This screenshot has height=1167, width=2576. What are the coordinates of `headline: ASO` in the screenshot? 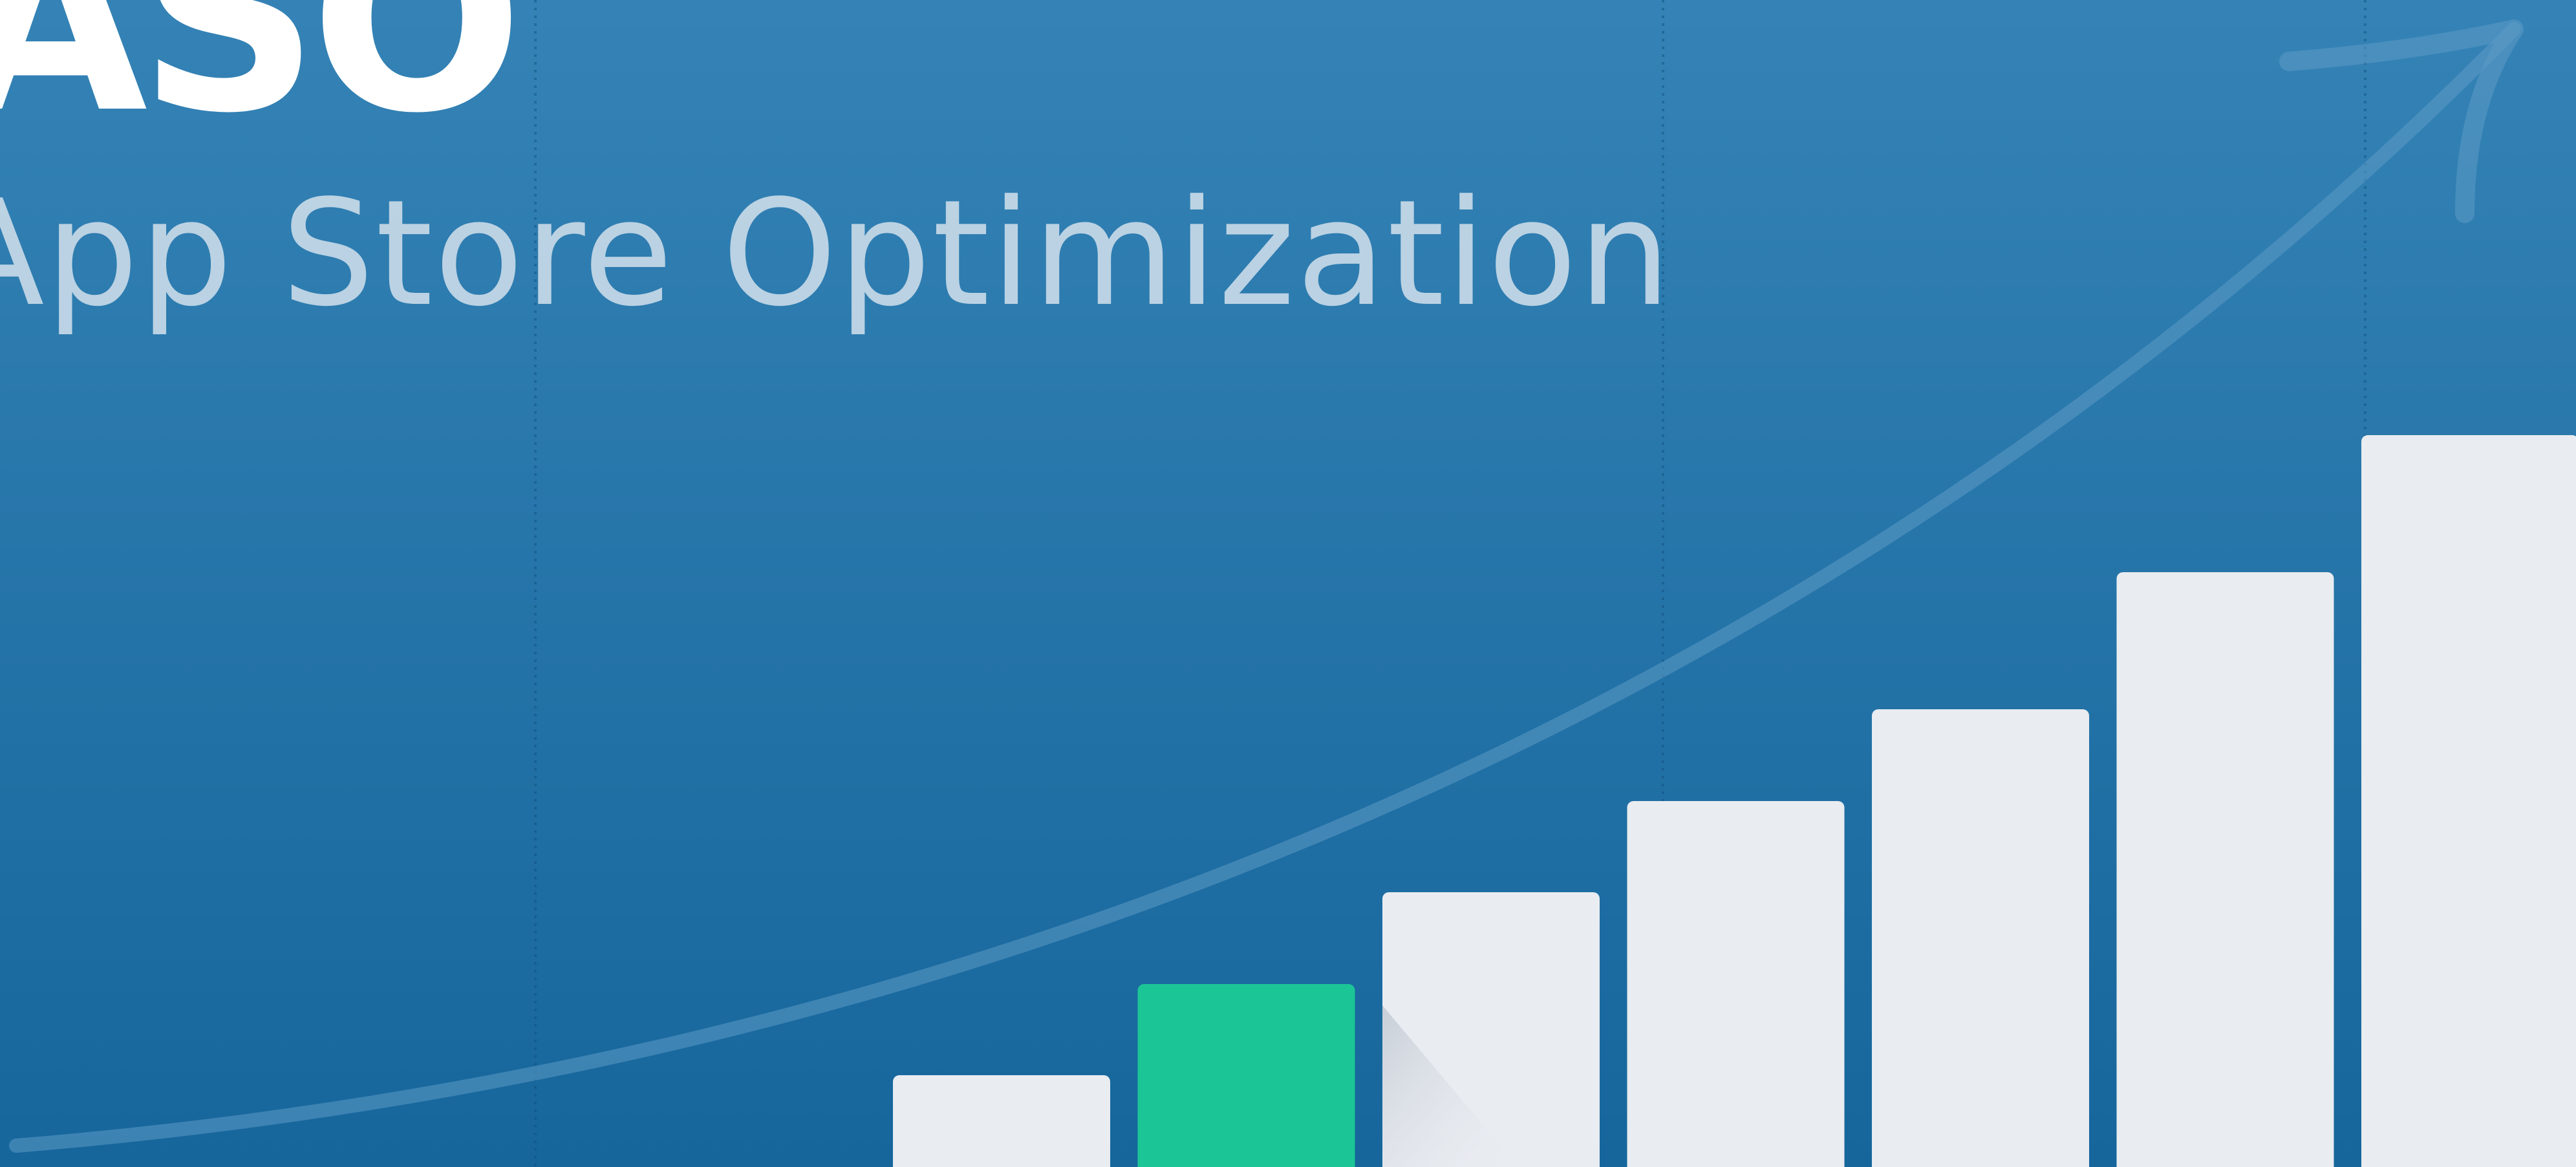 It's located at (262, 84).